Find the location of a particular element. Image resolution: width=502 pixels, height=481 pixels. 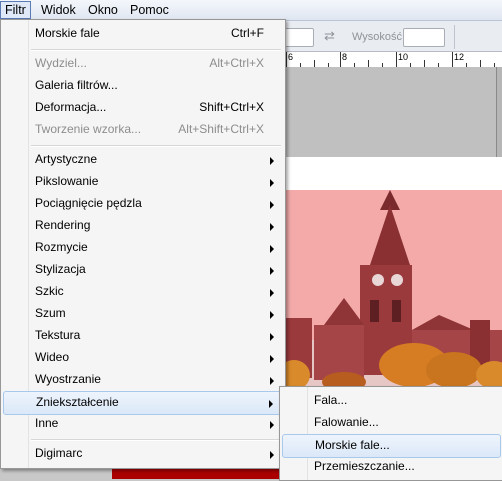

options-bar: ⇄ Wysokość: is located at coordinates (393, 36).